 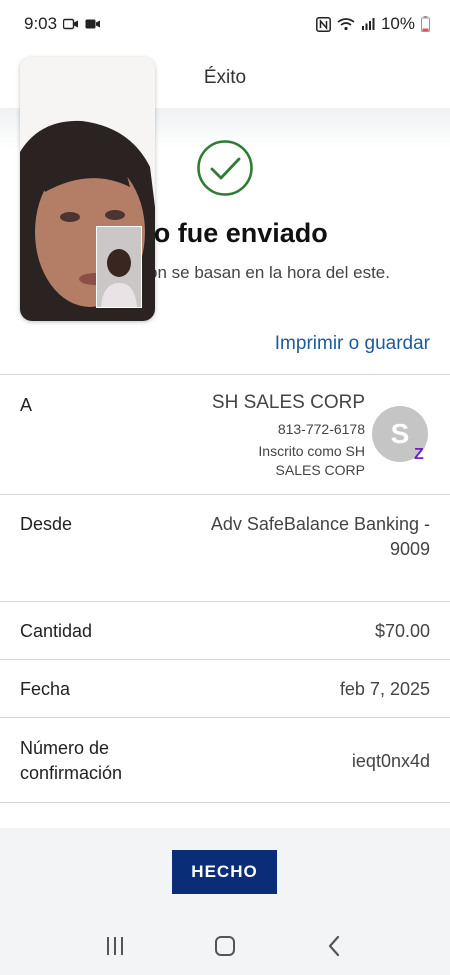 I want to click on recent-apps-icon, so click(x=115, y=946).